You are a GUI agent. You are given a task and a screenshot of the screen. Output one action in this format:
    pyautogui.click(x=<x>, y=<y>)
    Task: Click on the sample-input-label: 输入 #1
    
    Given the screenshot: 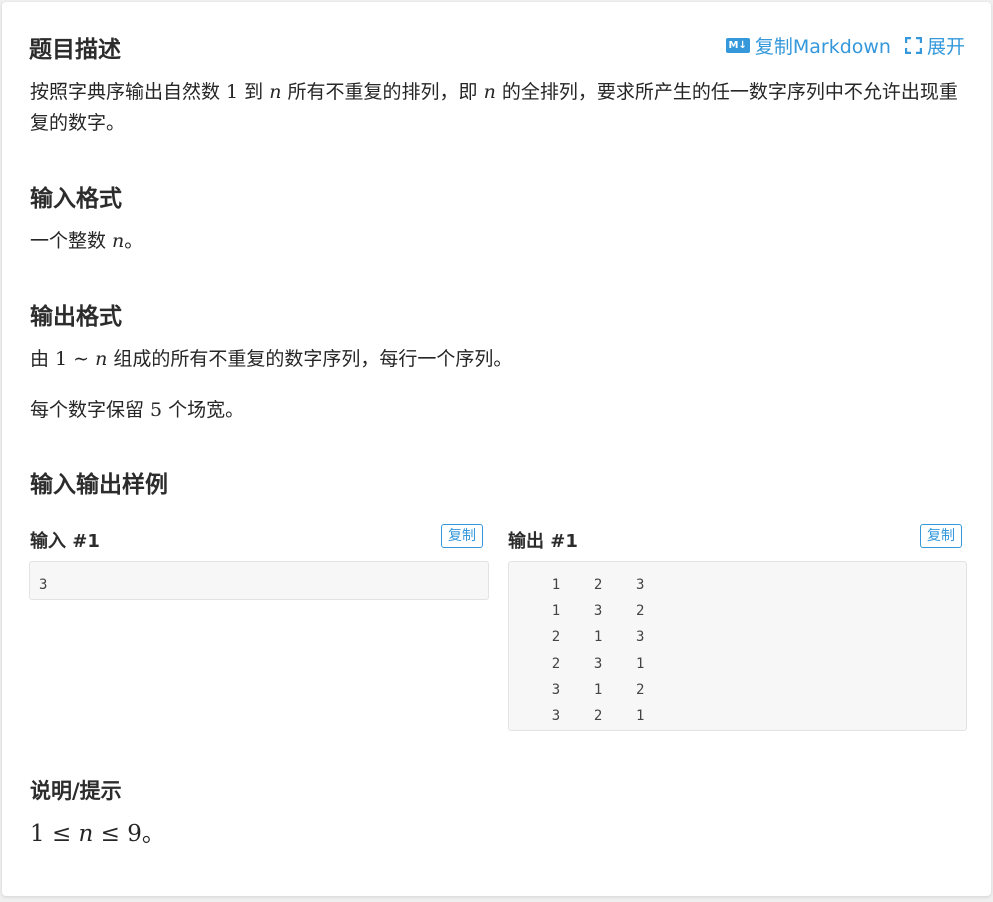 What is the action you would take?
    pyautogui.click(x=65, y=541)
    